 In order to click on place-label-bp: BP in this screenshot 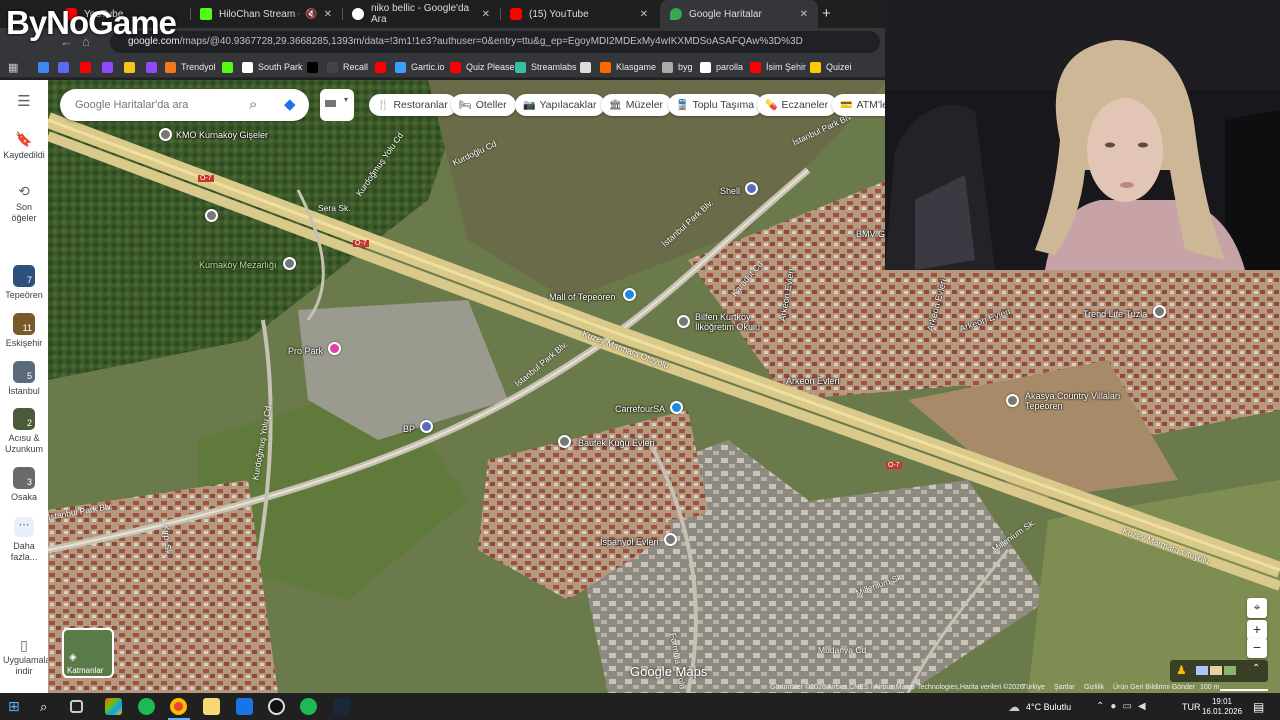, I will do `click(409, 429)`.